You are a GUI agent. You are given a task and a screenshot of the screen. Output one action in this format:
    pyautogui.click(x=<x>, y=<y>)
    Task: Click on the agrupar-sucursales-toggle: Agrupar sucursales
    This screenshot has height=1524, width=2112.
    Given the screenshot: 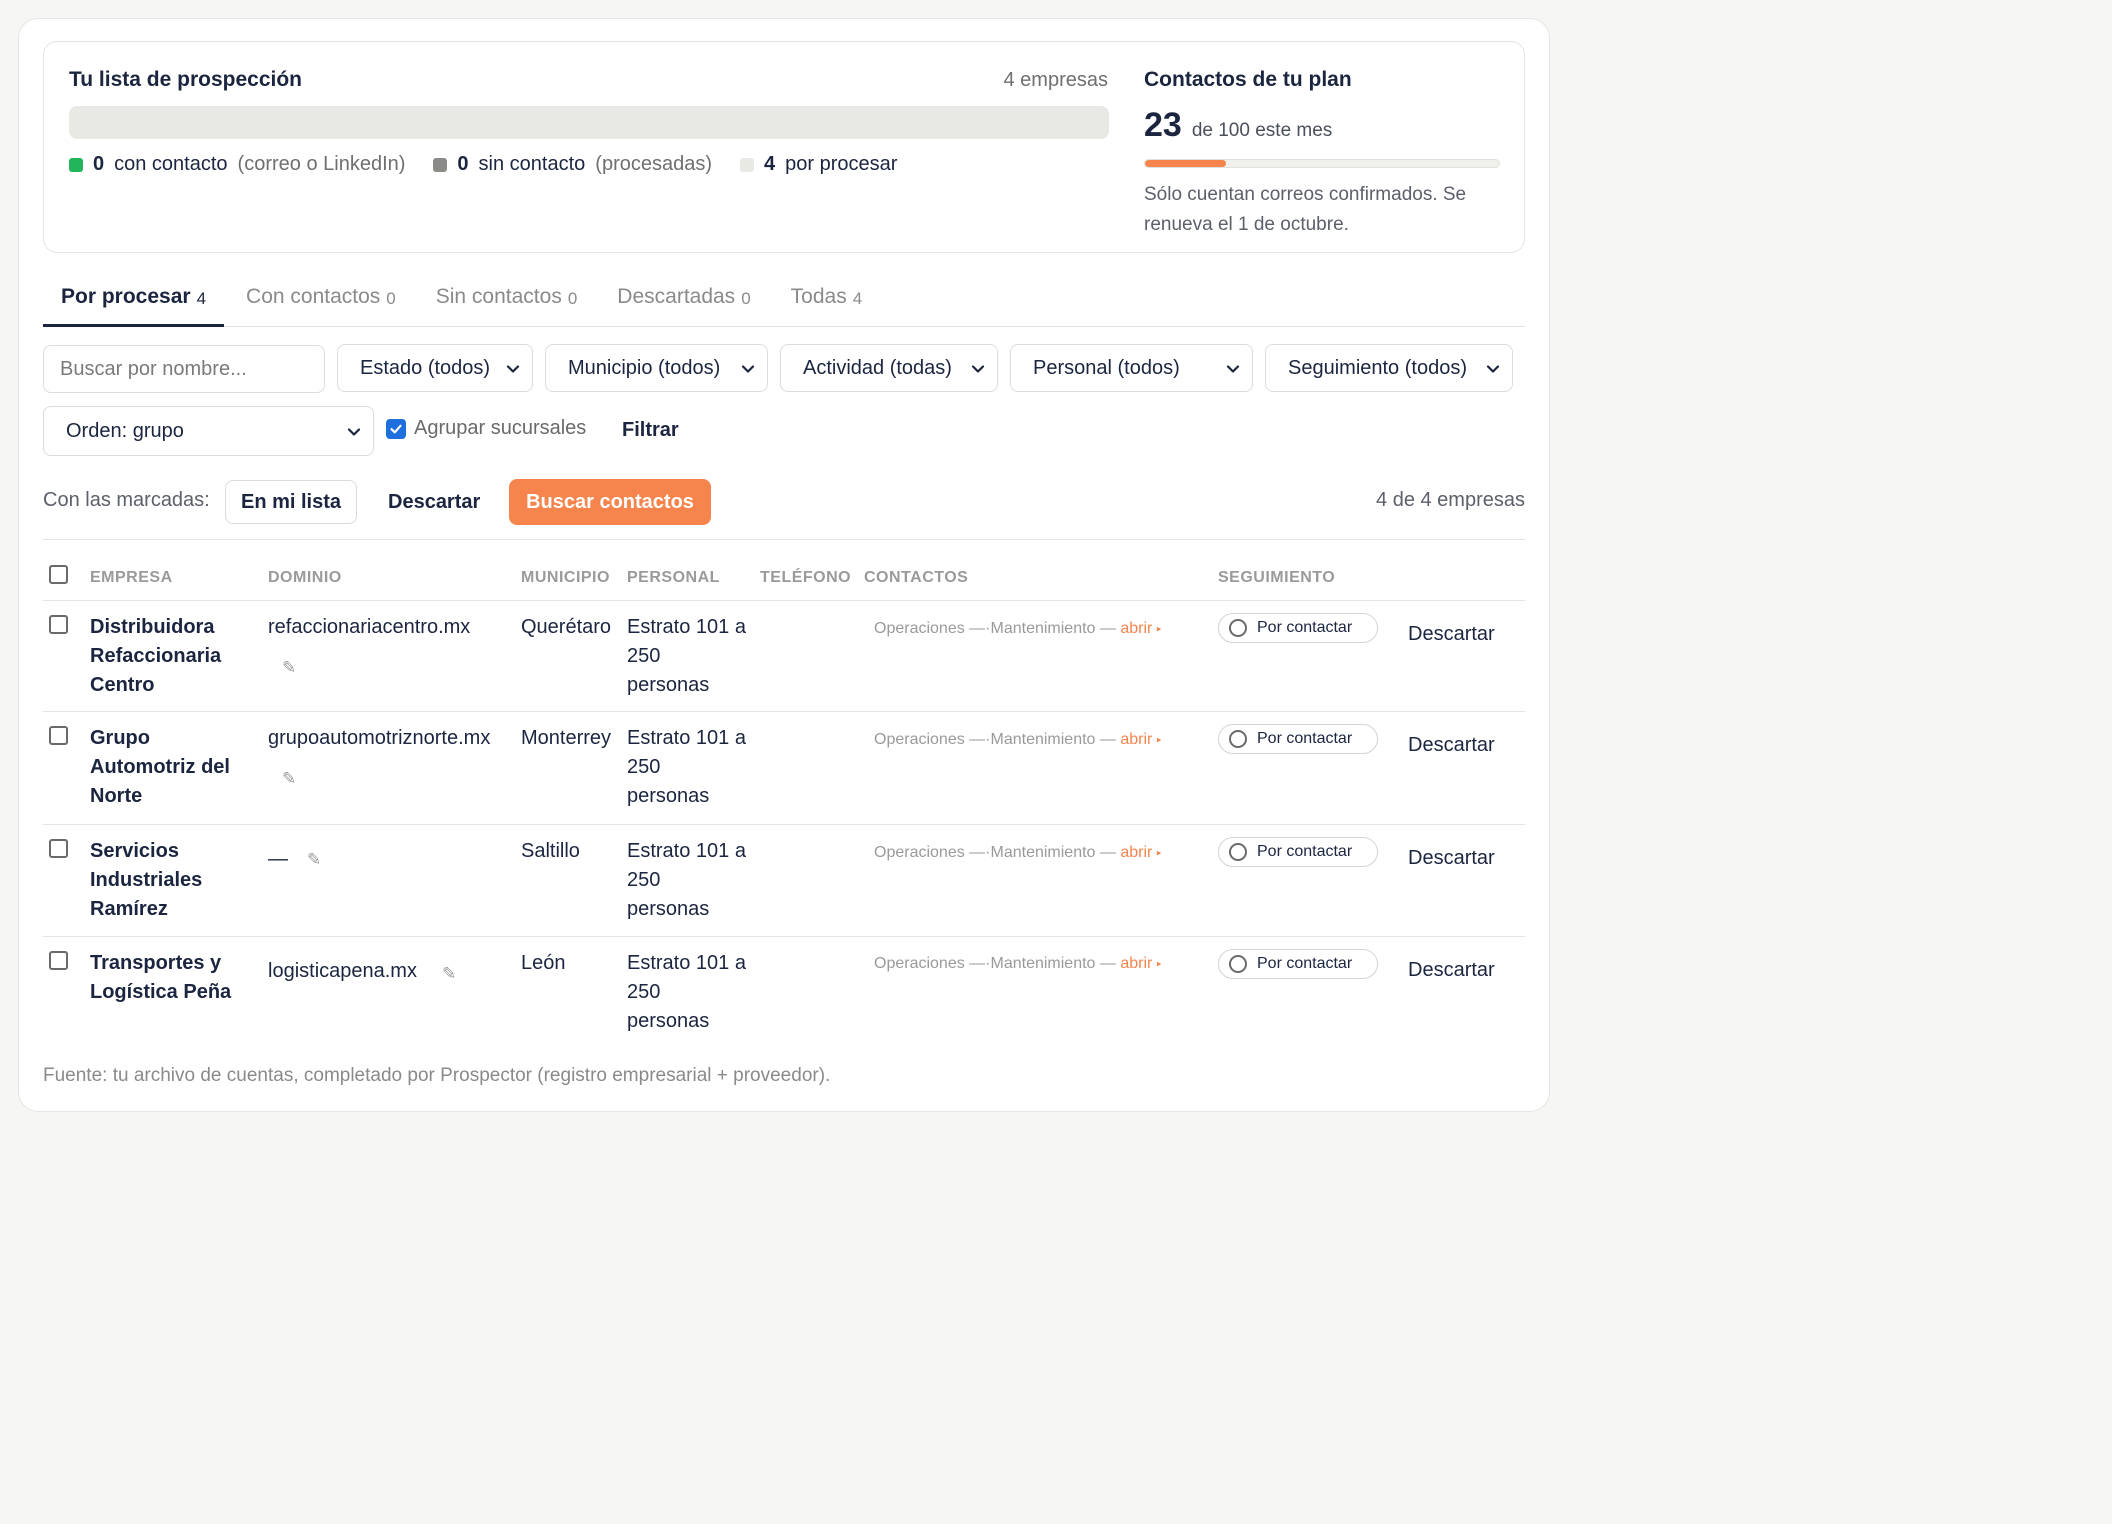 What is the action you would take?
    pyautogui.click(x=486, y=428)
    